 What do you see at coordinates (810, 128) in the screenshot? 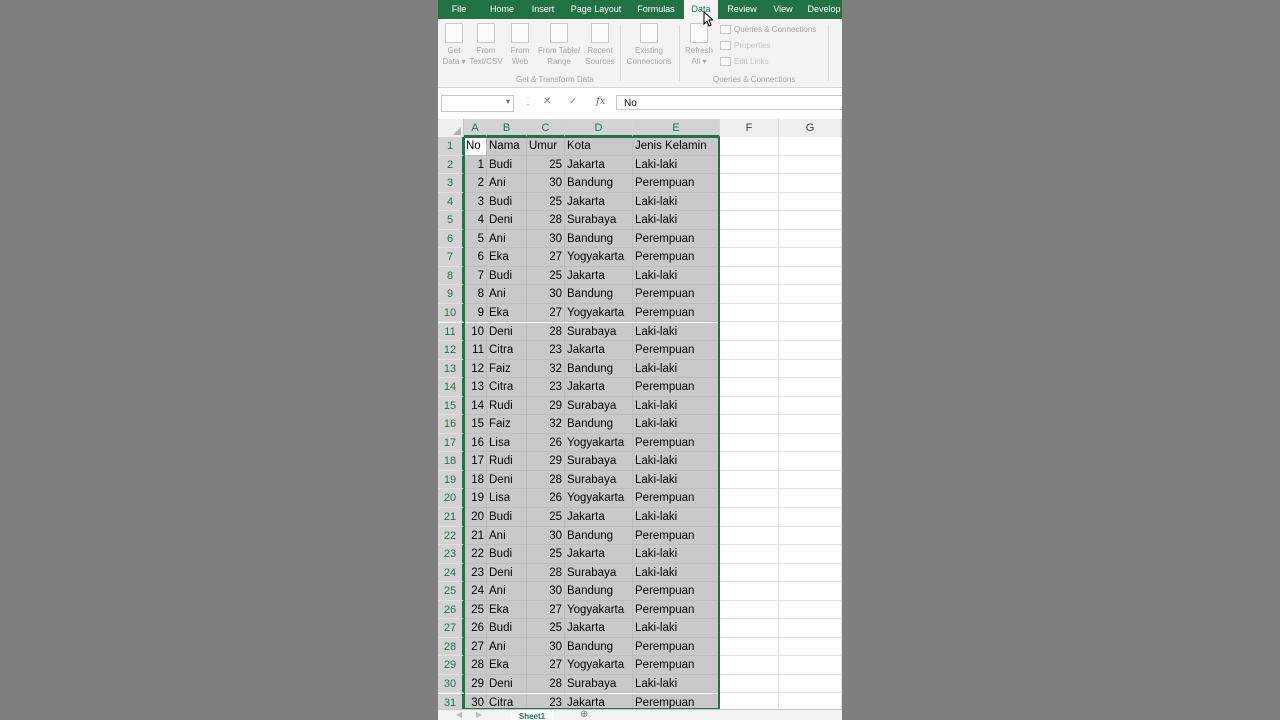
I see `column-header-g: G` at bounding box center [810, 128].